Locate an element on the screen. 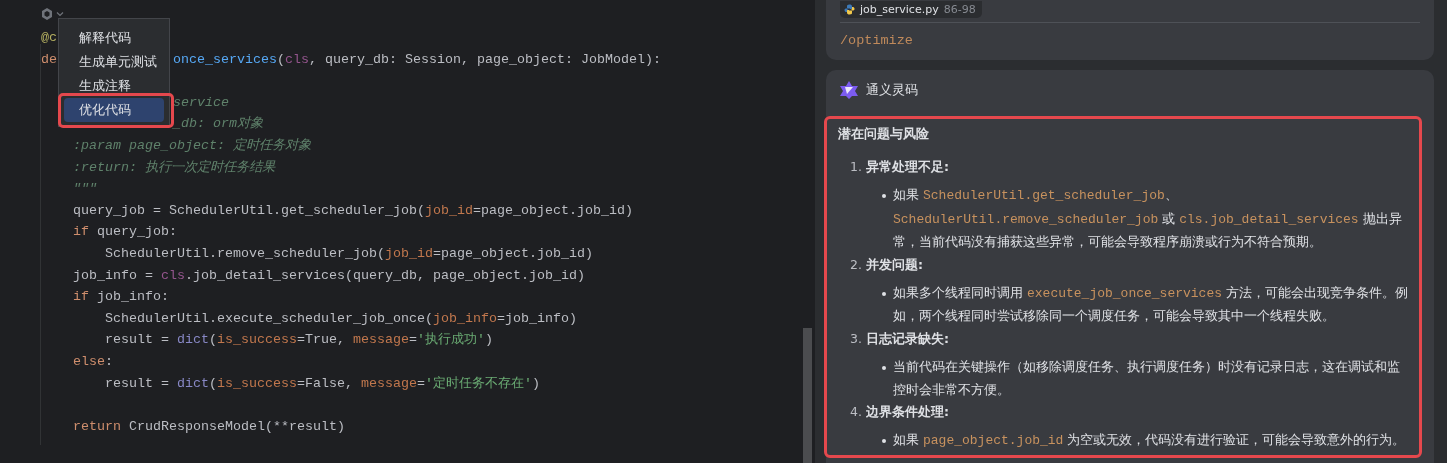 This screenshot has width=1447, height=463. bullet-text: 如果多个线程同时调用 execute_job_once_services 方法，可能会出现竞争条件。例如，两个线程同时尝试移除同一个调度任务，可能会导致其中一个线程失败。 is located at coordinates (1150, 304).